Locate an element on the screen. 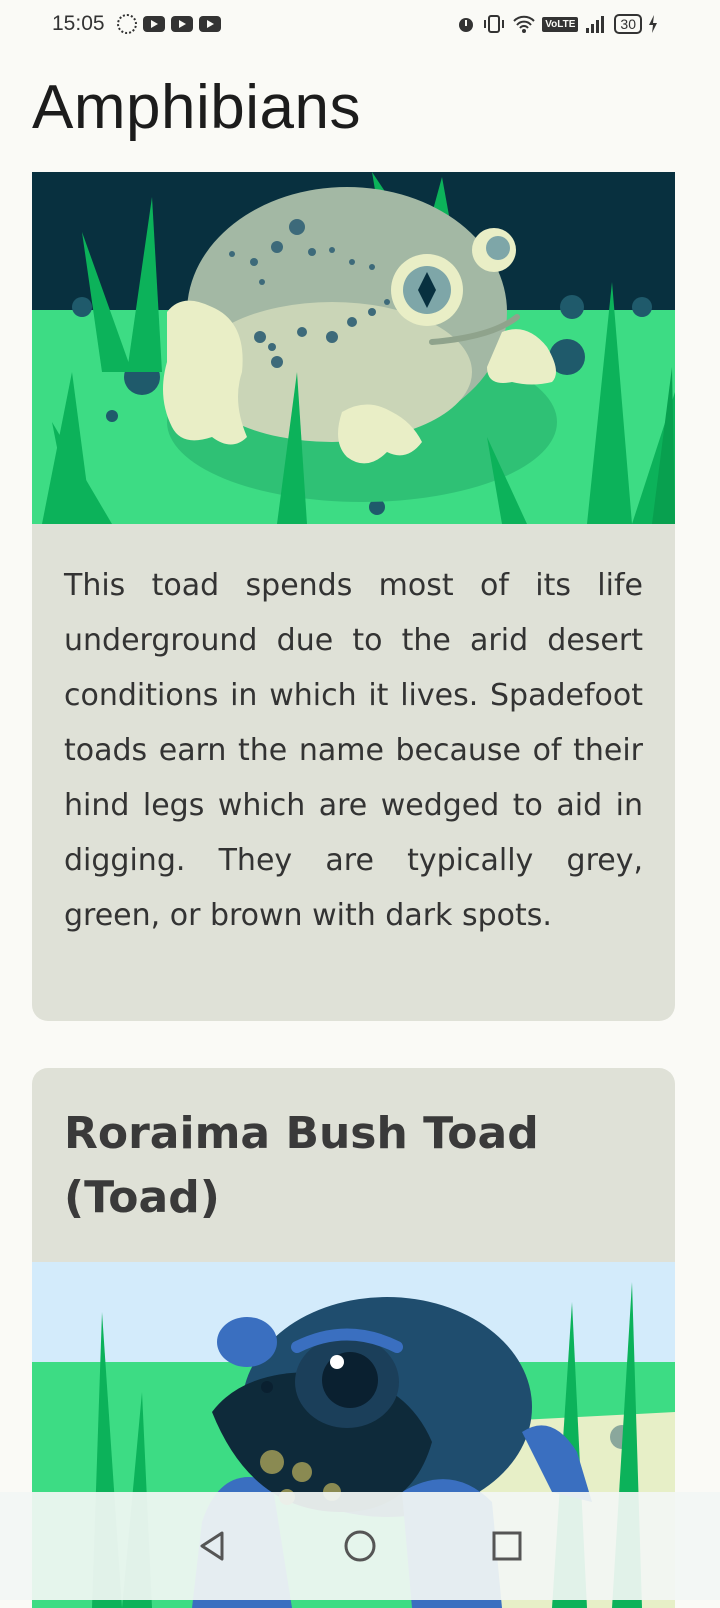 This screenshot has height=1608, width=720. wifi-icon is located at coordinates (524, 24).